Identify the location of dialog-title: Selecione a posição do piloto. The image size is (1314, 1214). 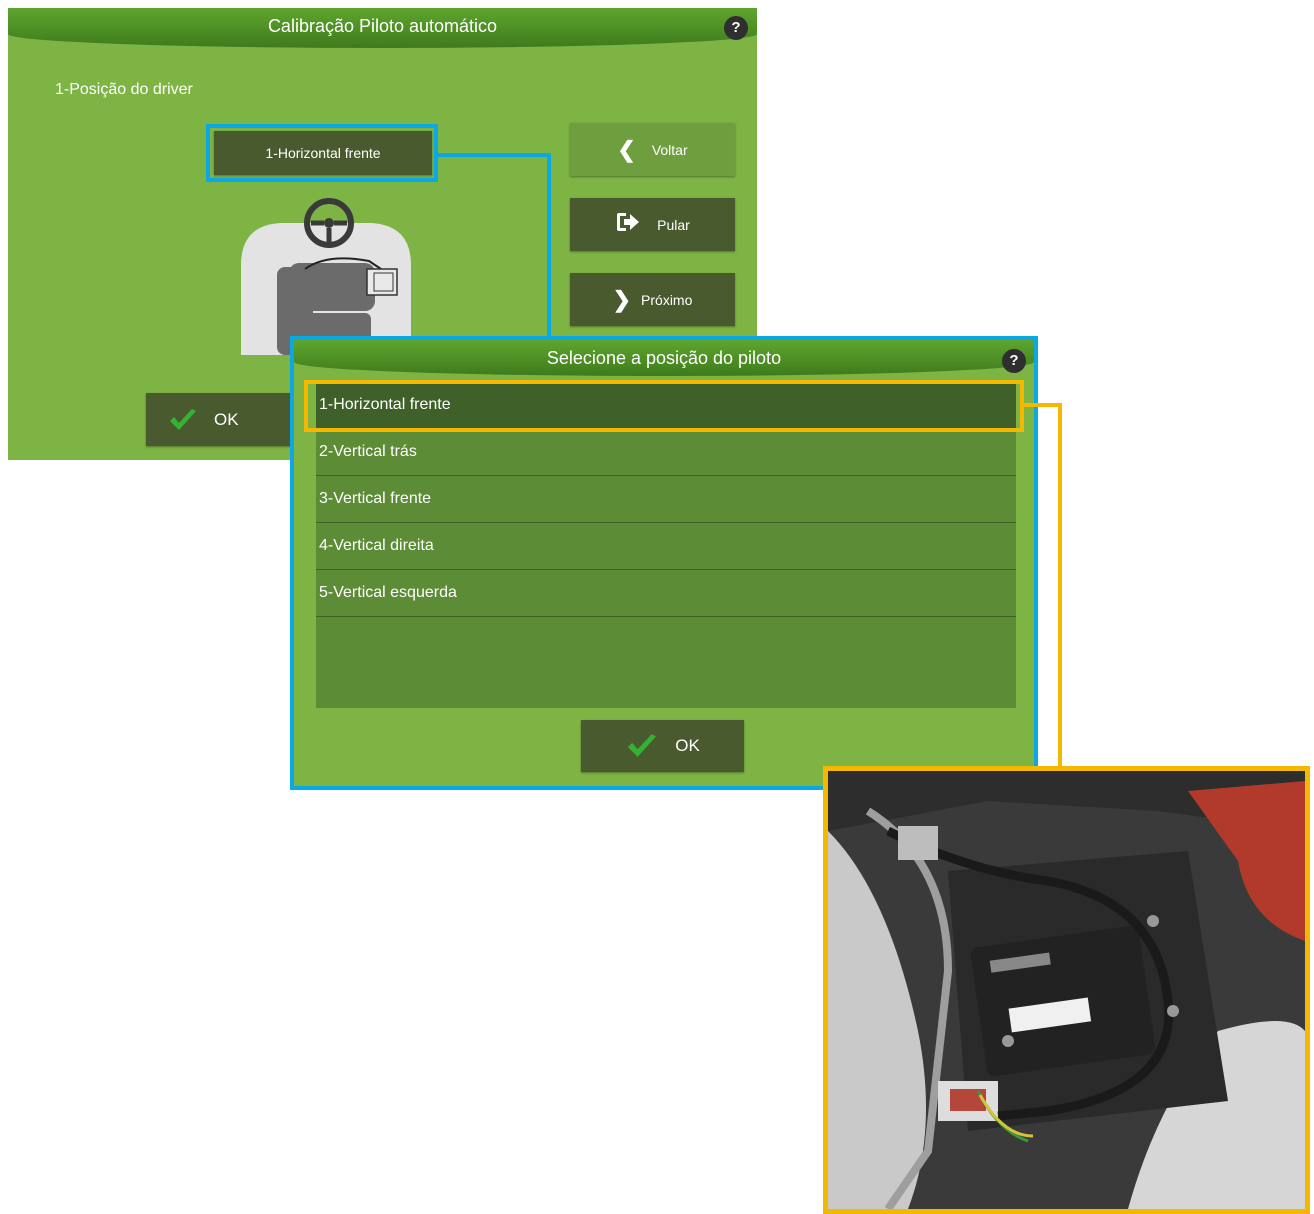
(664, 358).